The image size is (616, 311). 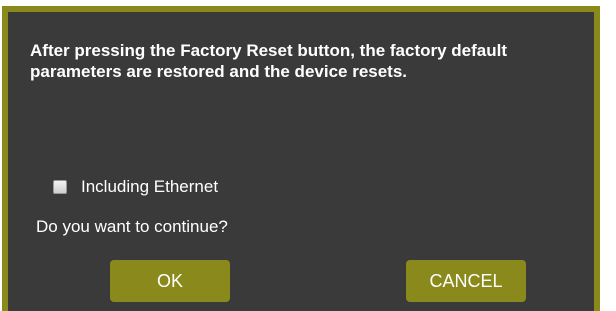 What do you see at coordinates (170, 281) in the screenshot?
I see `ok-button: OK` at bounding box center [170, 281].